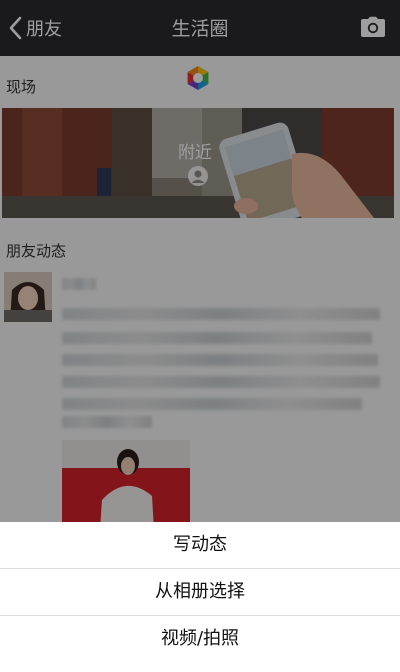 Image resolution: width=400 pixels, height=672 pixels. I want to click on choose-from-album-option: 从相册选择, so click(200, 592).